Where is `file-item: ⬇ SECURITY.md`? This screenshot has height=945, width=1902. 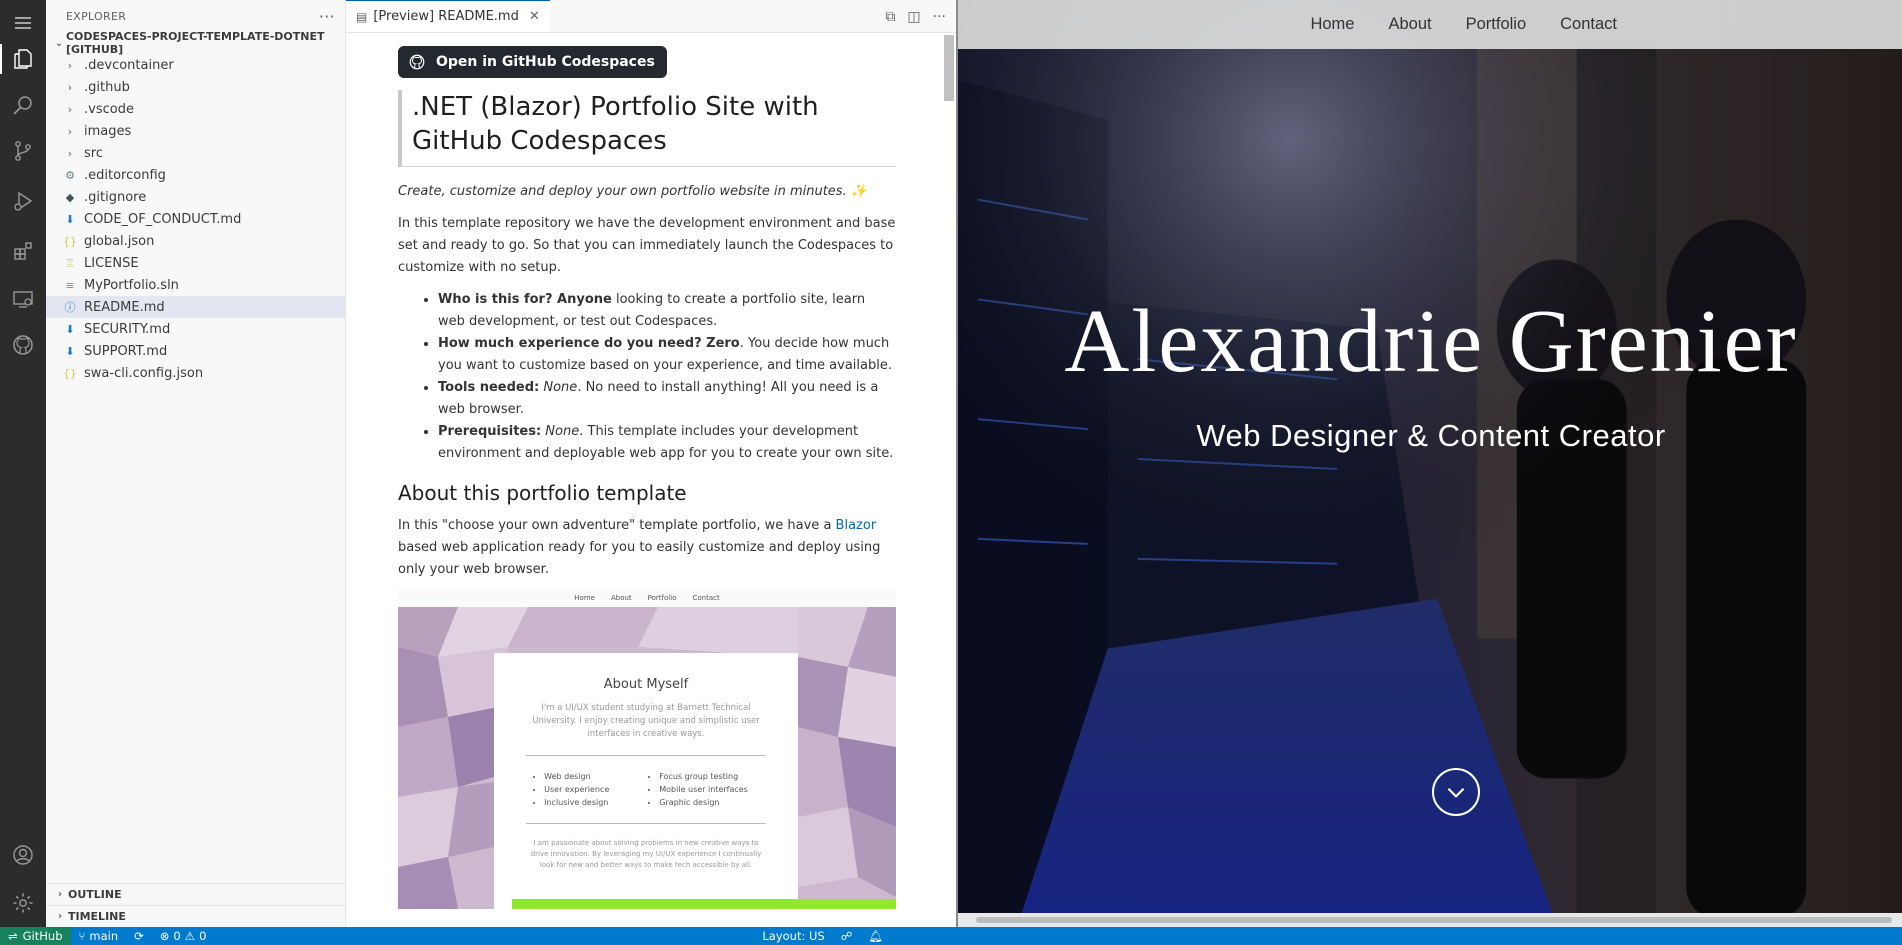 file-item: ⬇ SECURITY.md is located at coordinates (195, 329).